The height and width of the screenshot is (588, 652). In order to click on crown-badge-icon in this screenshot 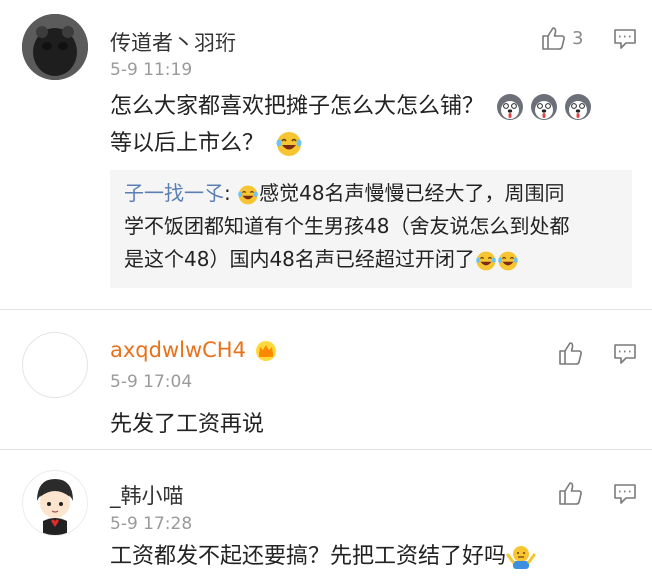, I will do `click(265, 351)`.